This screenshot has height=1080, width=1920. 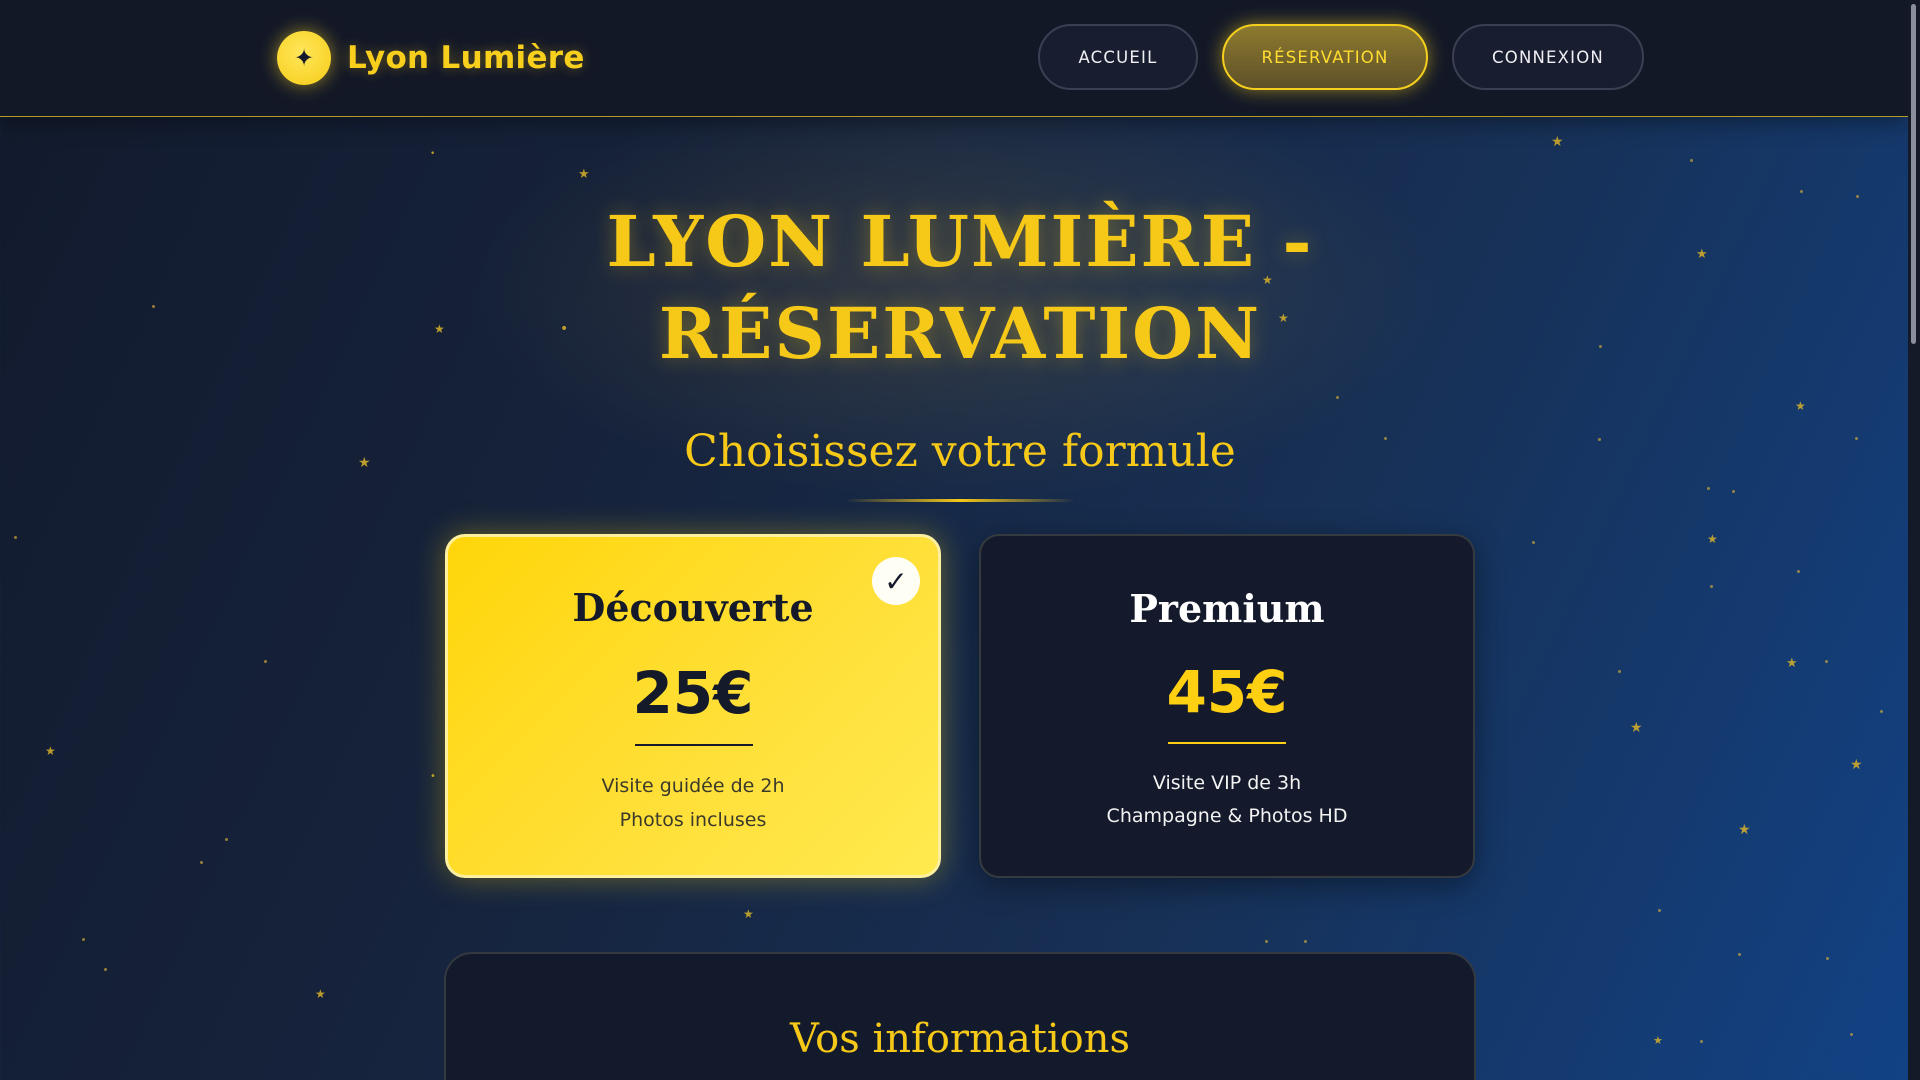 I want to click on info-form-panel: Vos informations, so click(x=960, y=1016).